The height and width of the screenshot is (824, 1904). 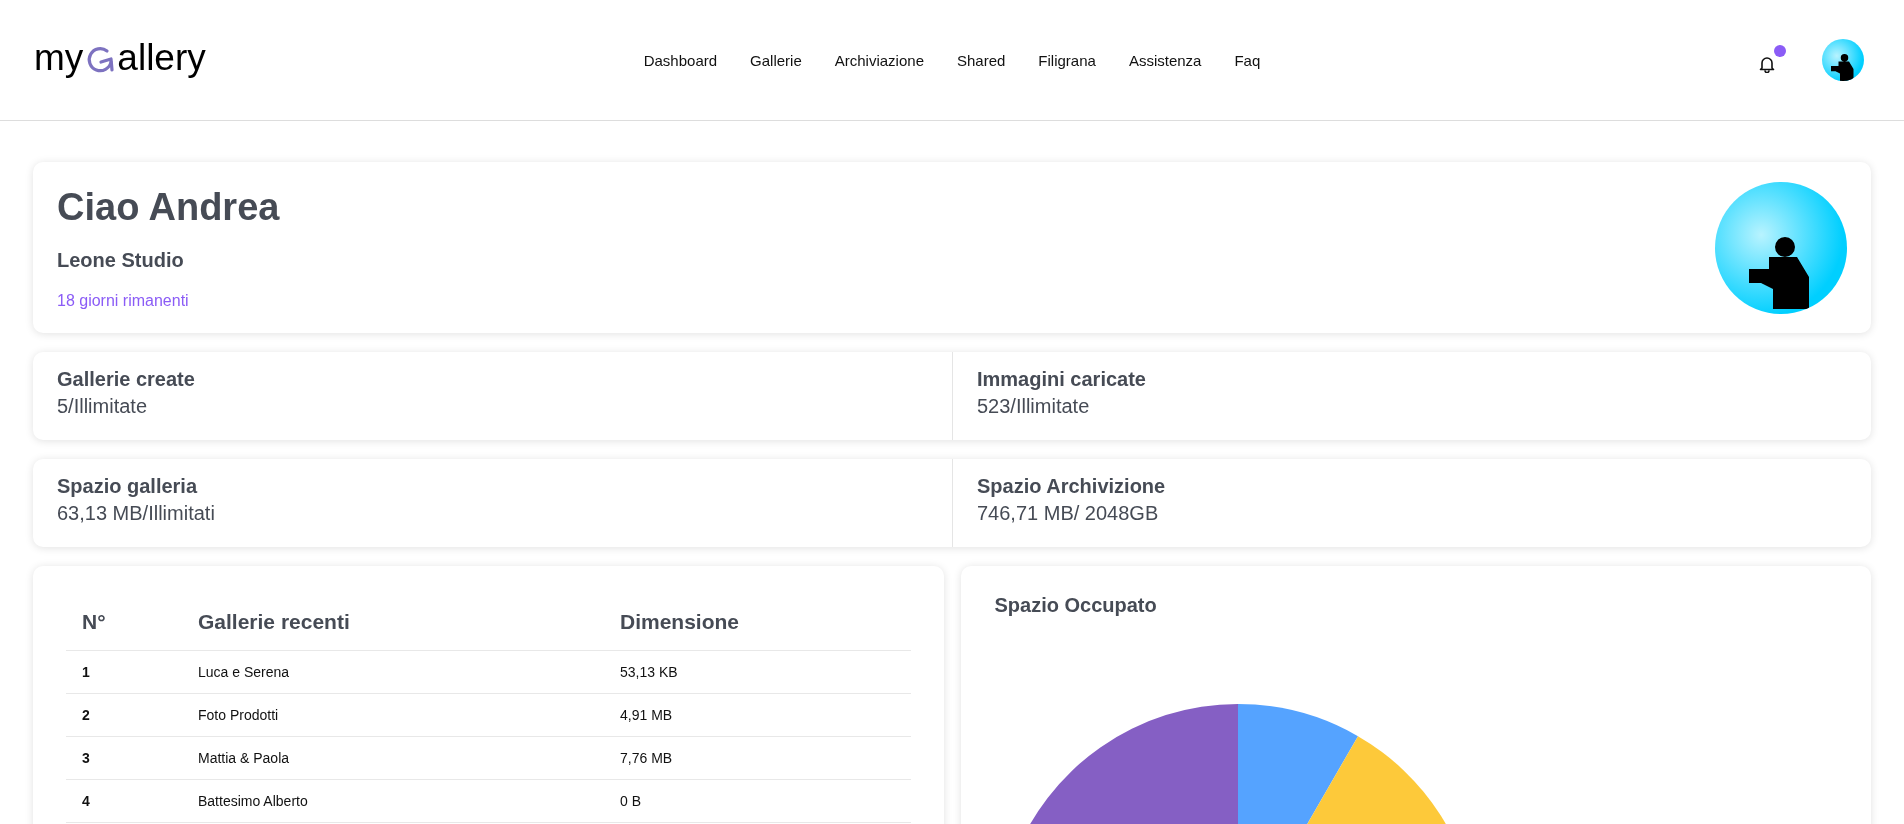 What do you see at coordinates (123, 300) in the screenshot?
I see `trial-days-remaining: 18 giorni rimanenti` at bounding box center [123, 300].